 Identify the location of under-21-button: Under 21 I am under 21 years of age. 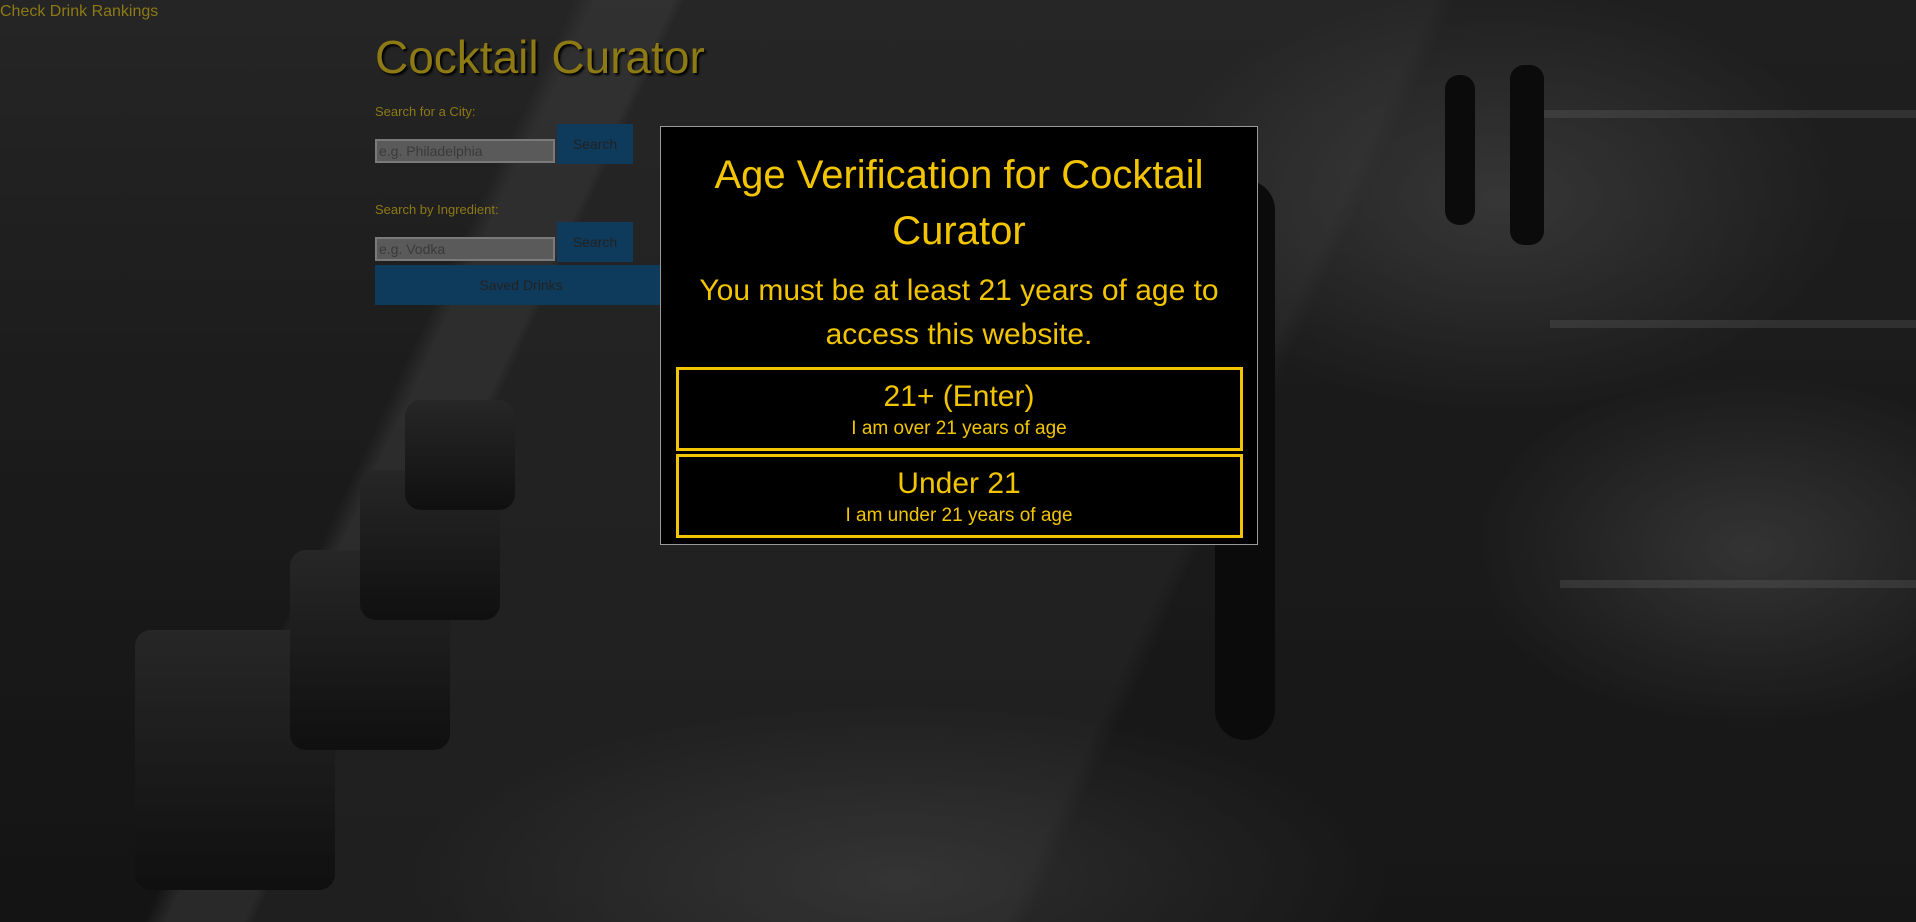
(959, 496).